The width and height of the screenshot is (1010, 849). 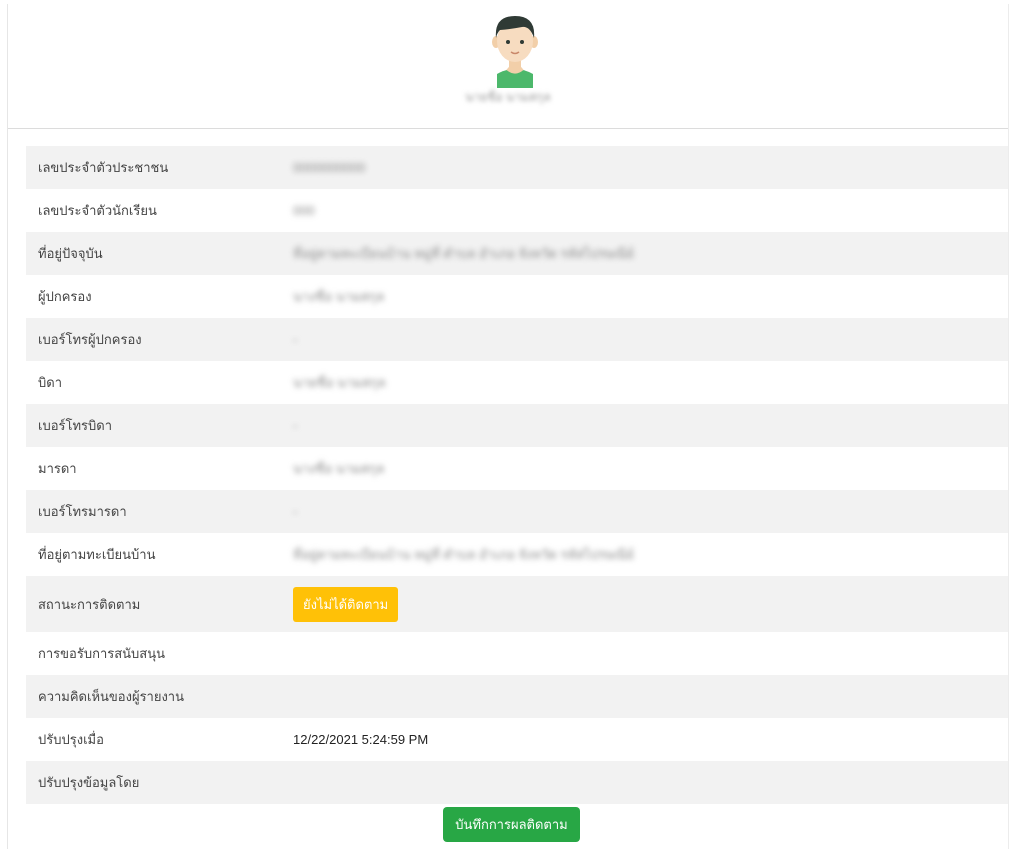 What do you see at coordinates (304, 210) in the screenshot?
I see `info-value: 000` at bounding box center [304, 210].